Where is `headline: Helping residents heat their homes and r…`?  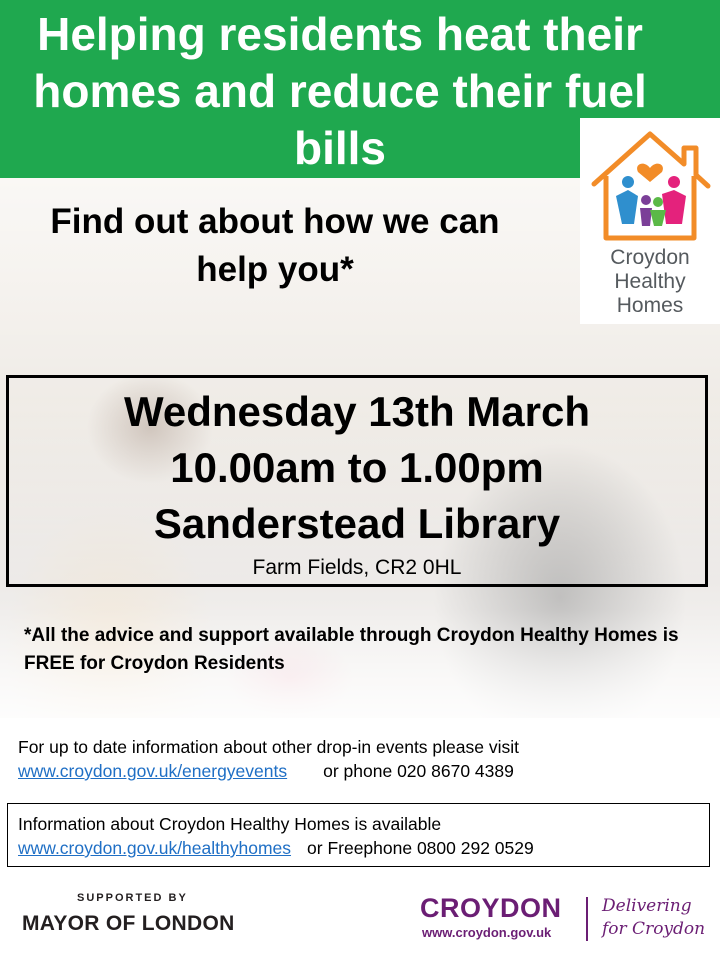 headline: Helping residents heat their homes and r… is located at coordinates (340, 91).